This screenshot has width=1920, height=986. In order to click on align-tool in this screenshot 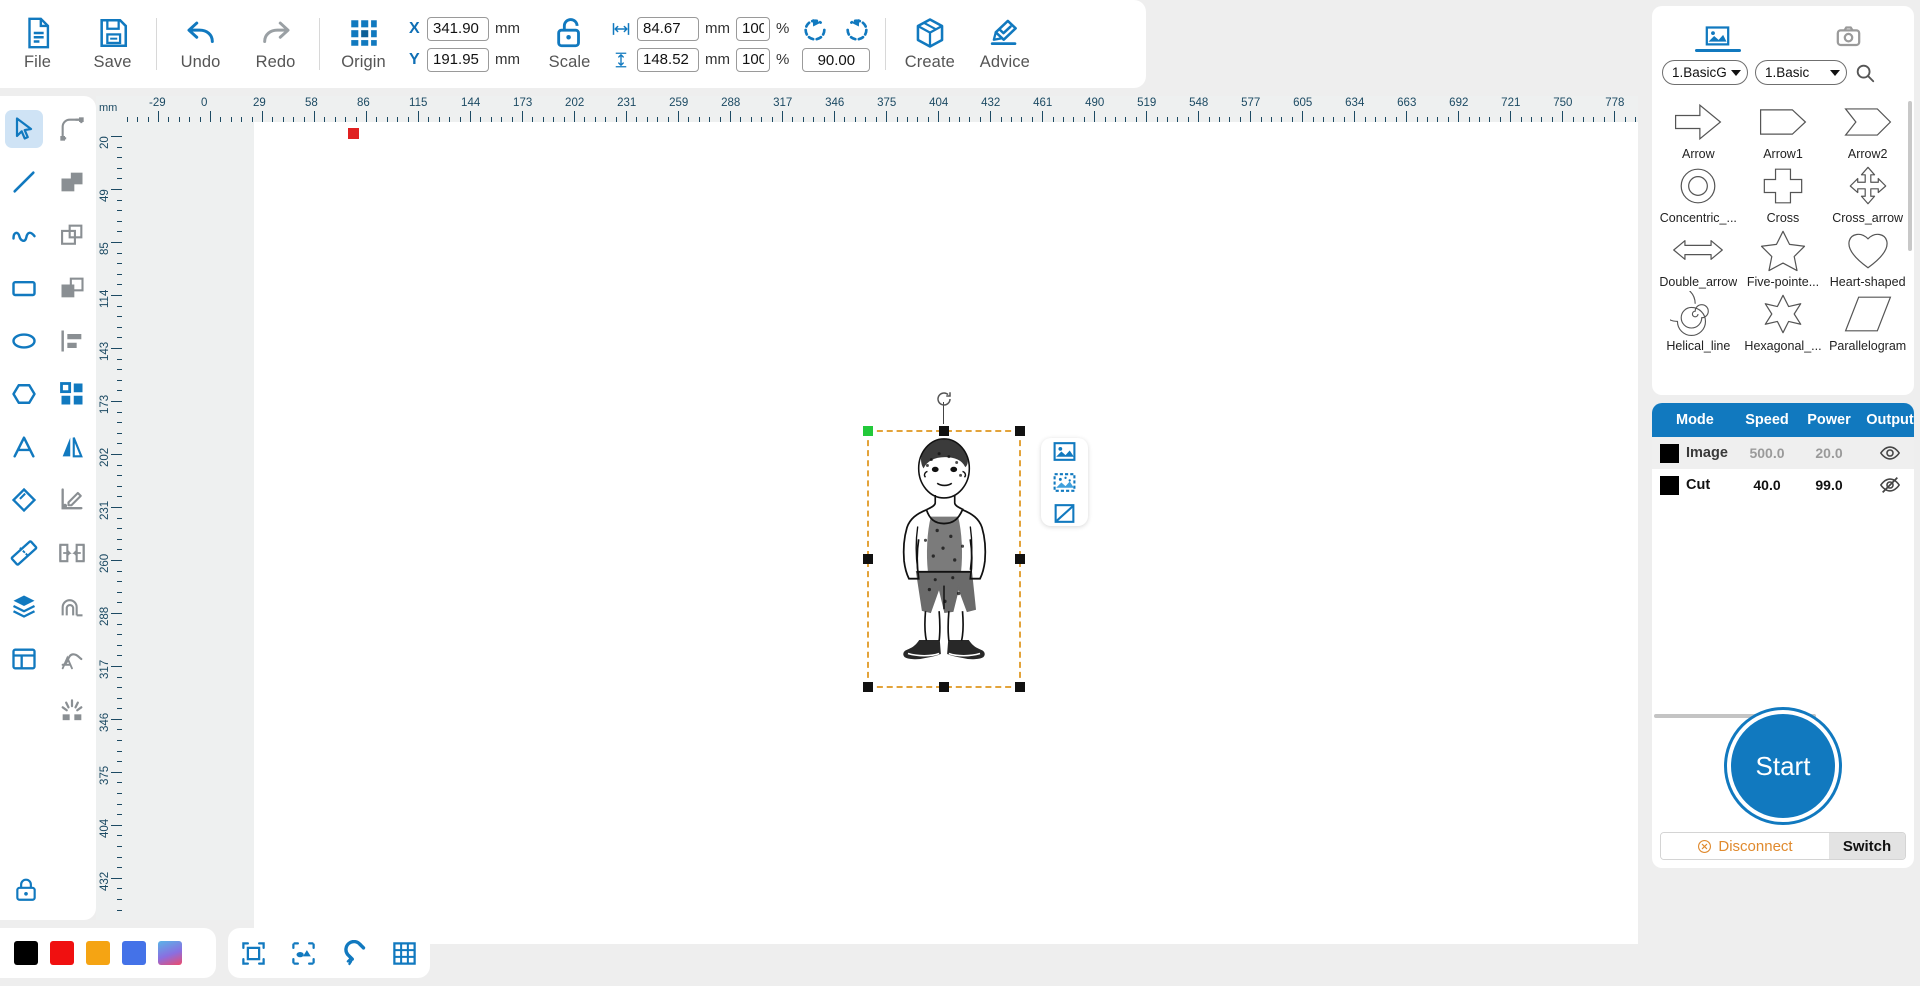, I will do `click(72, 340)`.